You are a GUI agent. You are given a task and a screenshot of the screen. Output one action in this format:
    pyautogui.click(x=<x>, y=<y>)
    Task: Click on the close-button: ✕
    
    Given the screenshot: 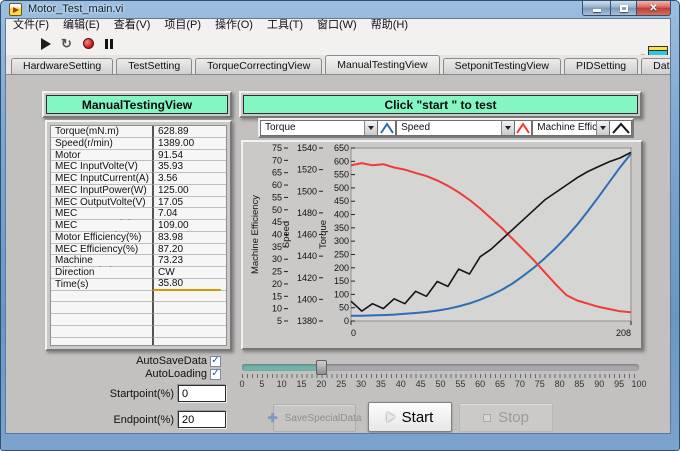 What is the action you would take?
    pyautogui.click(x=654, y=8)
    